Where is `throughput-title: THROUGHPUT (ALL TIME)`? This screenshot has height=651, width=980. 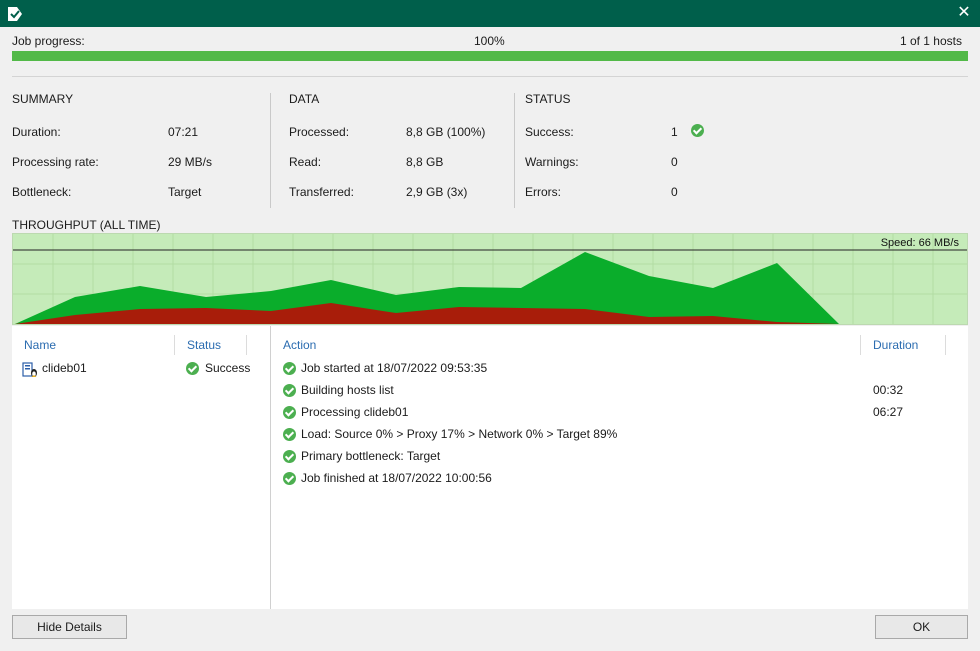 throughput-title: THROUGHPUT (ALL TIME) is located at coordinates (86, 225).